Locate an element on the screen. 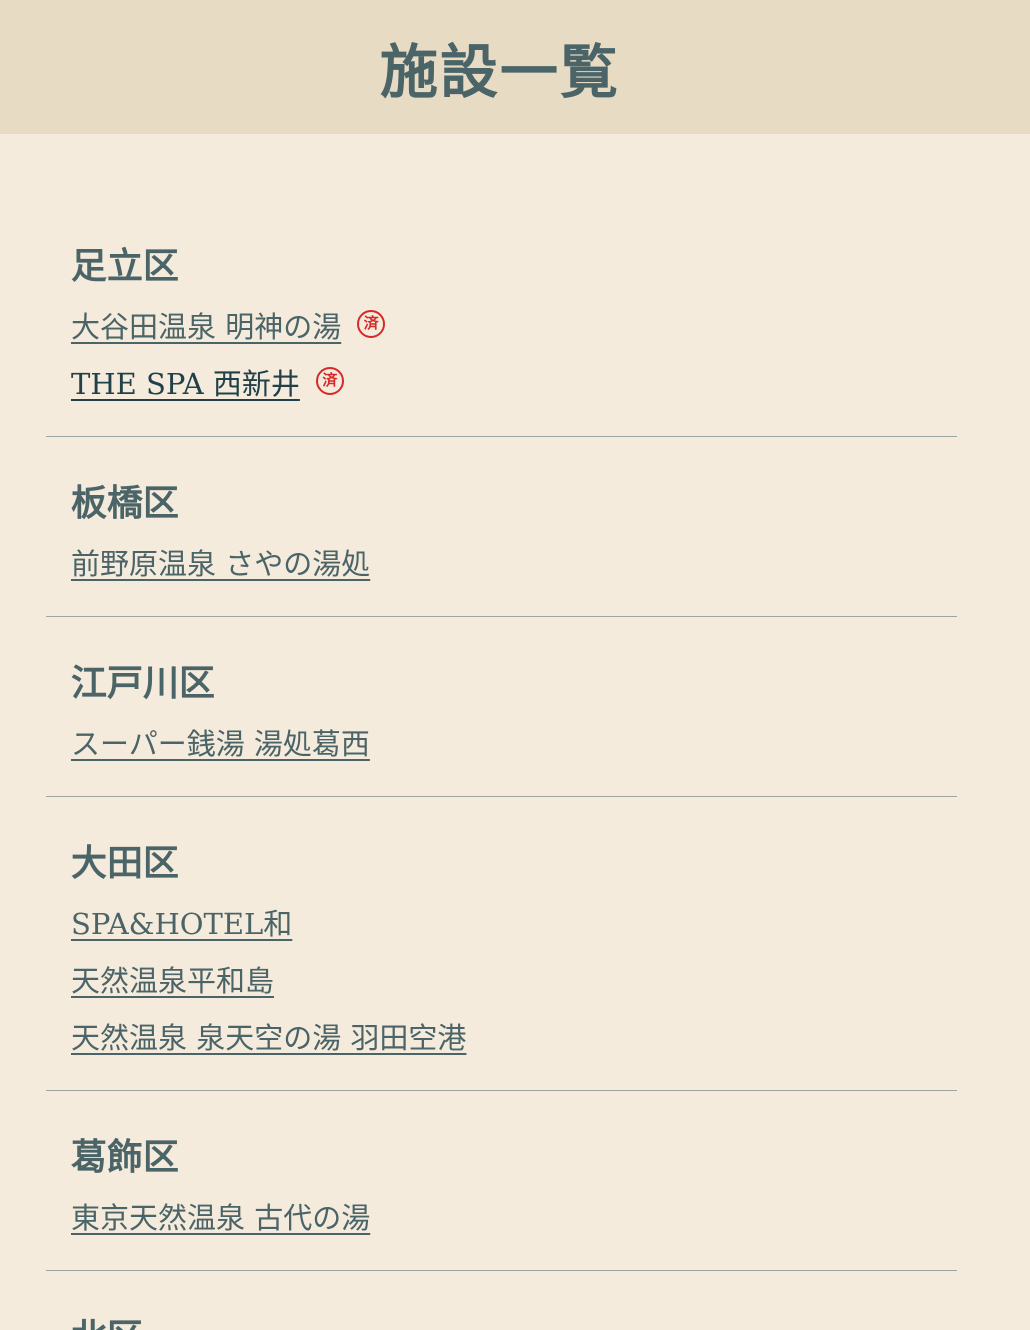  ward-section-itabashi: 板橋区 前野原温泉 さやの湯処 is located at coordinates (501, 549).